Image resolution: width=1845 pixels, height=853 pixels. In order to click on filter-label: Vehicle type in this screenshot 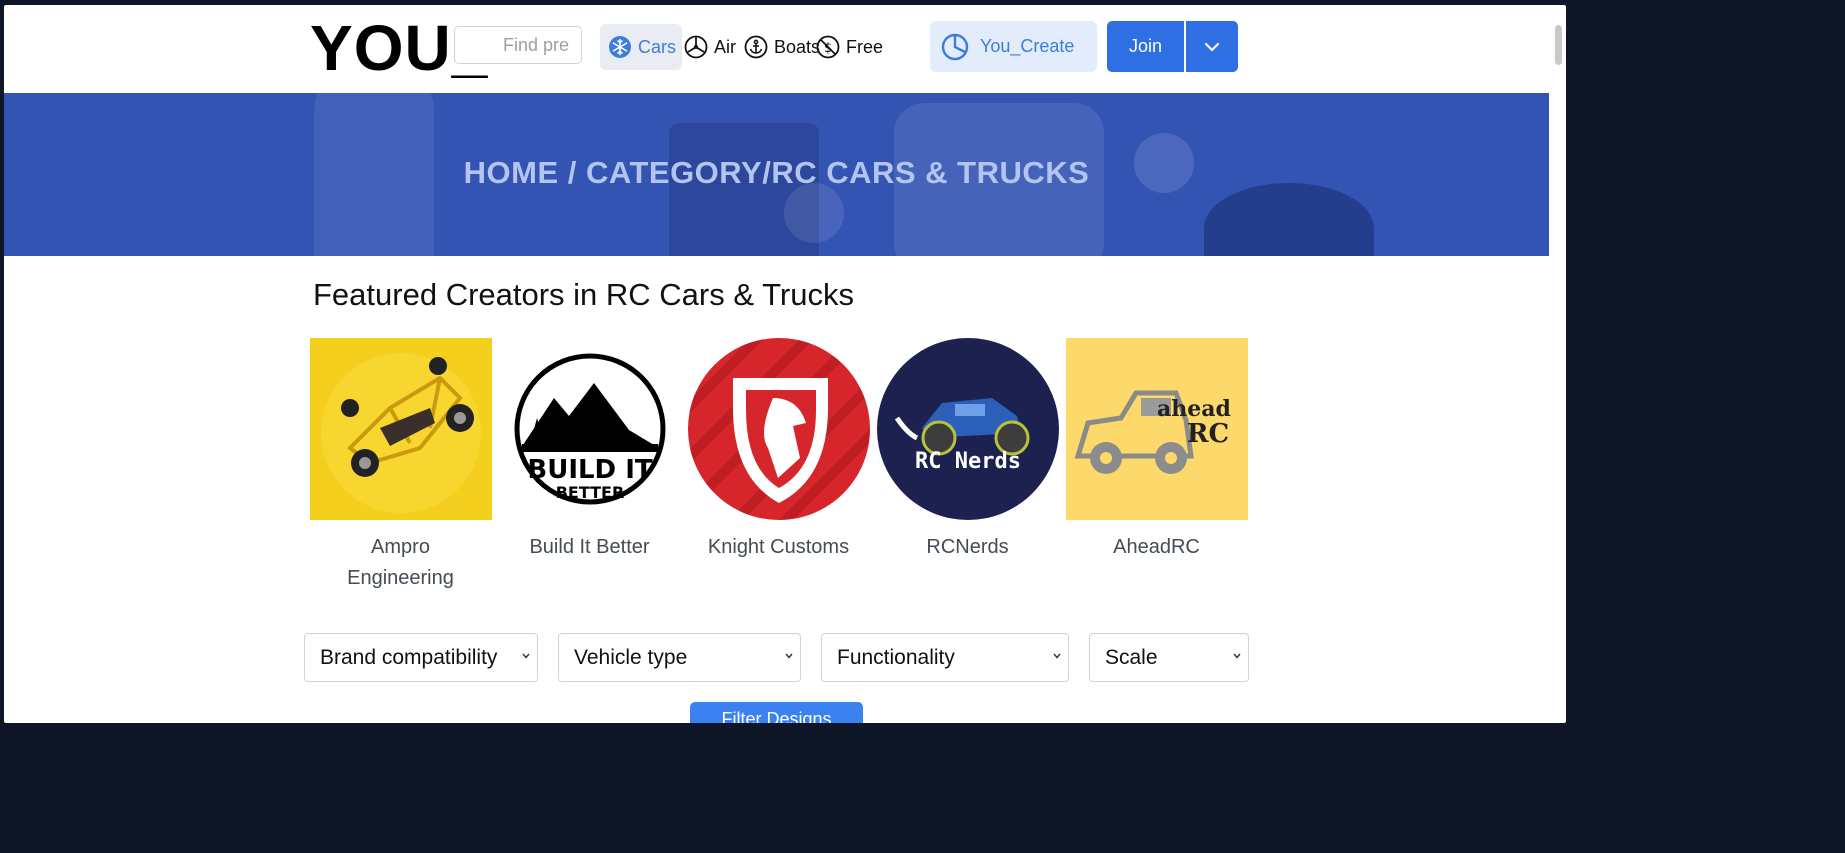, I will do `click(631, 657)`.